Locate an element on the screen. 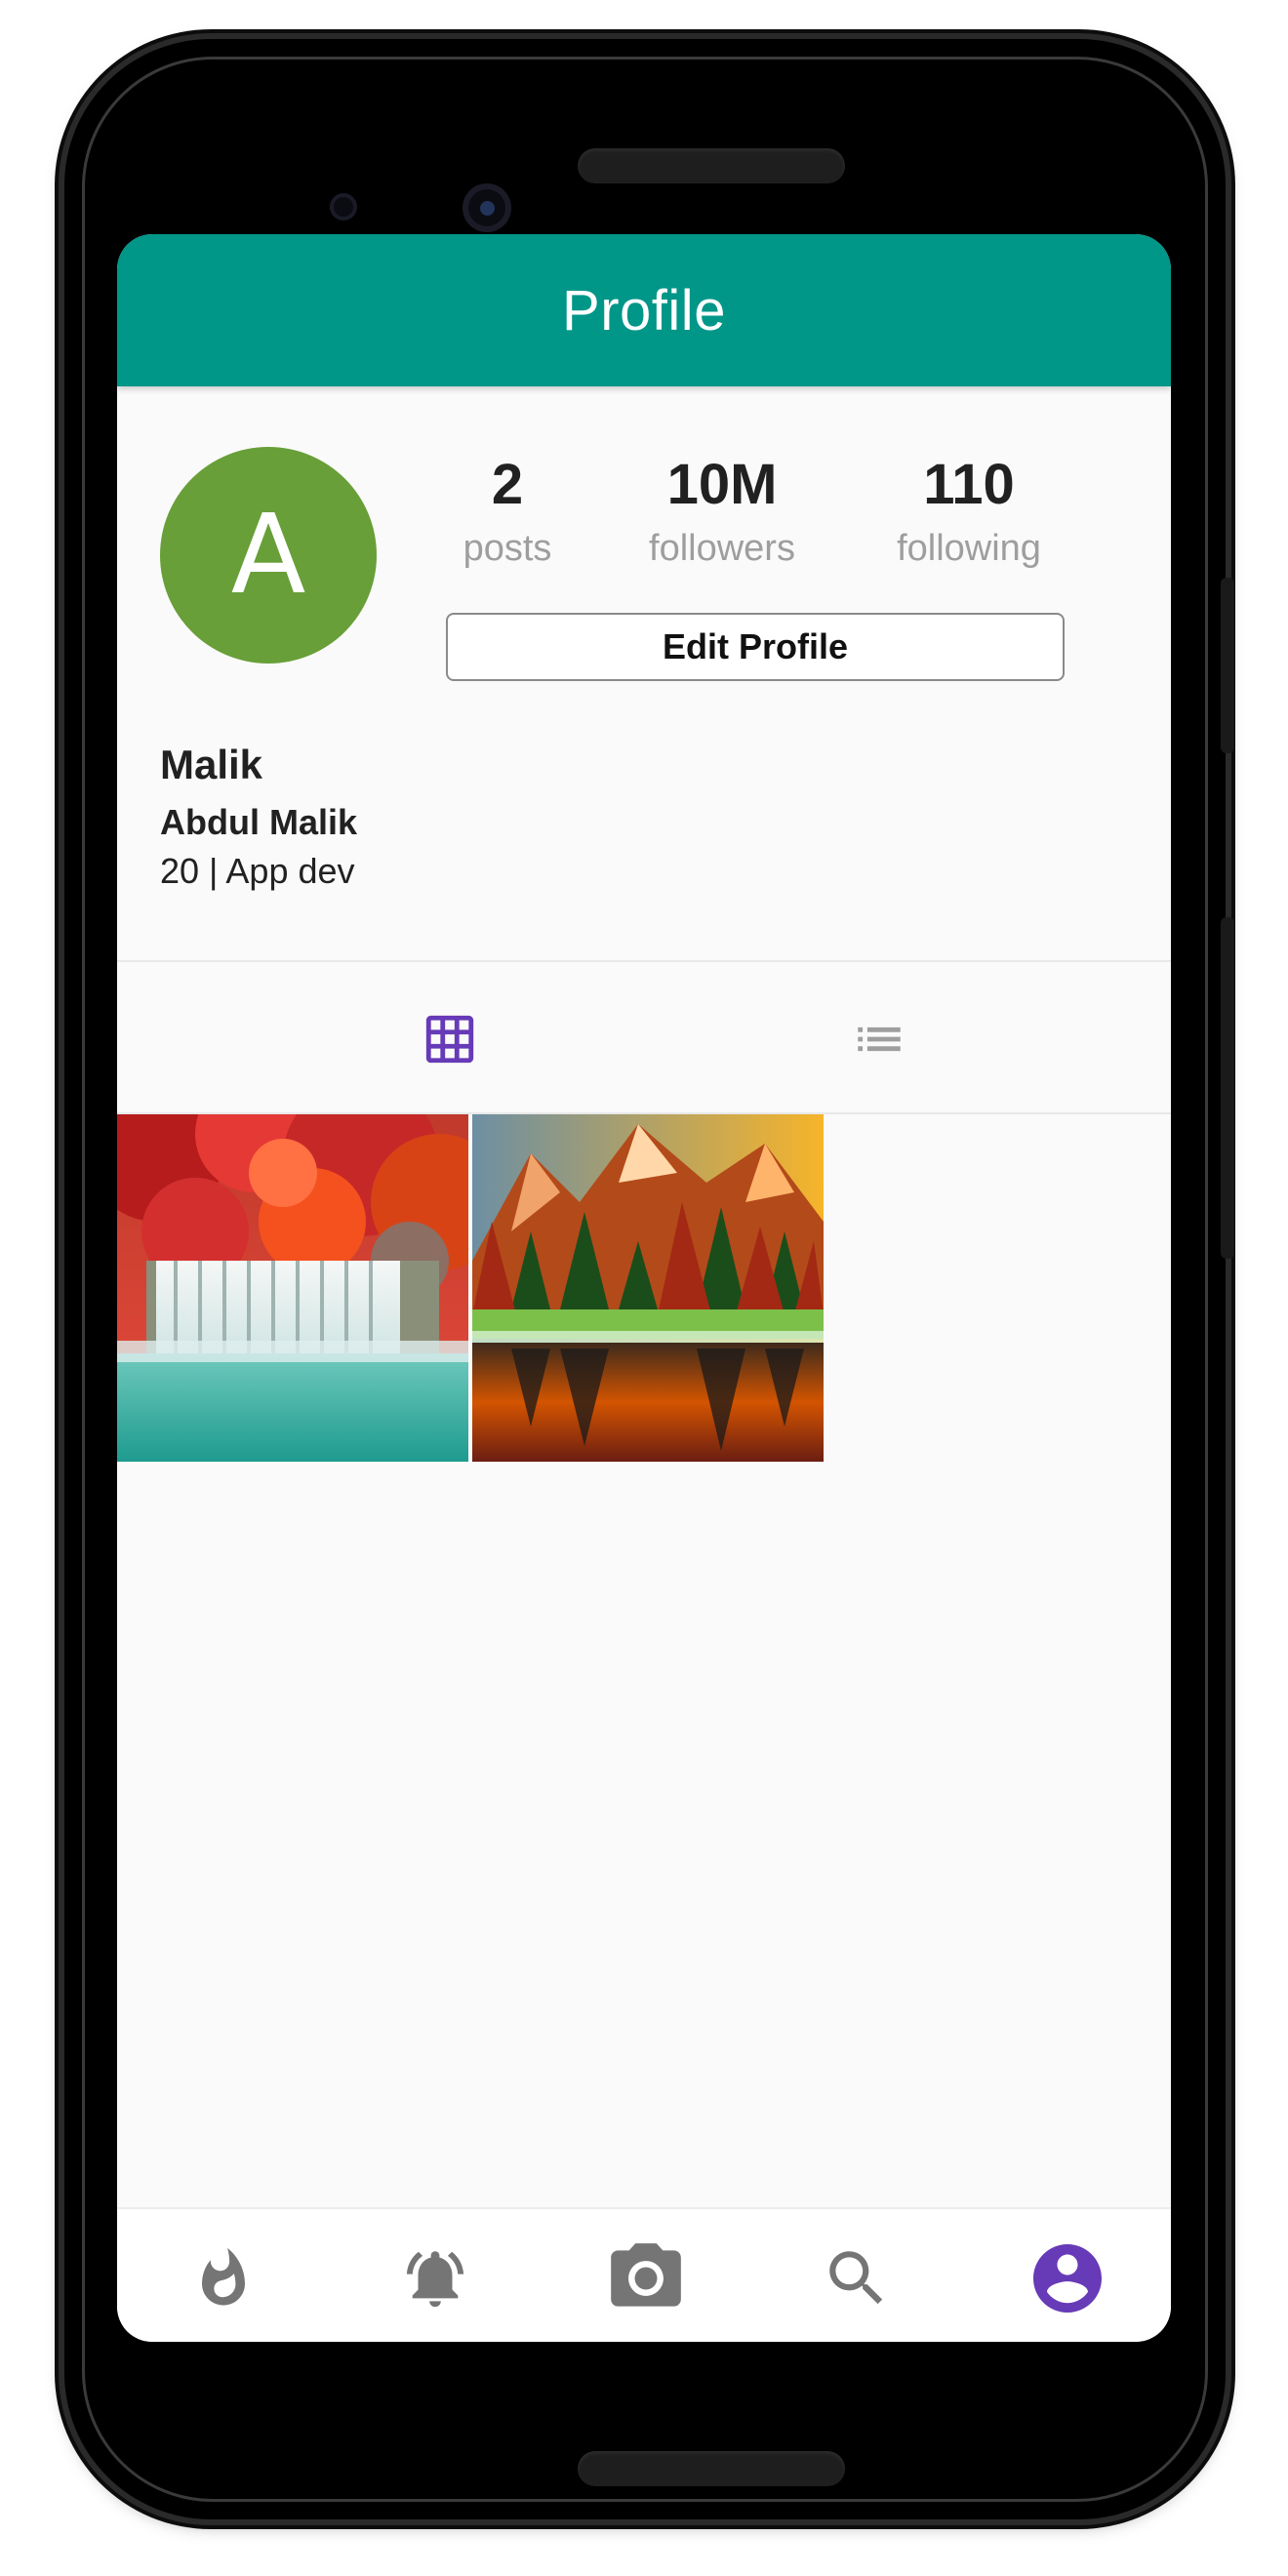 This screenshot has height=2576, width=1288. front-camera is located at coordinates (487, 207).